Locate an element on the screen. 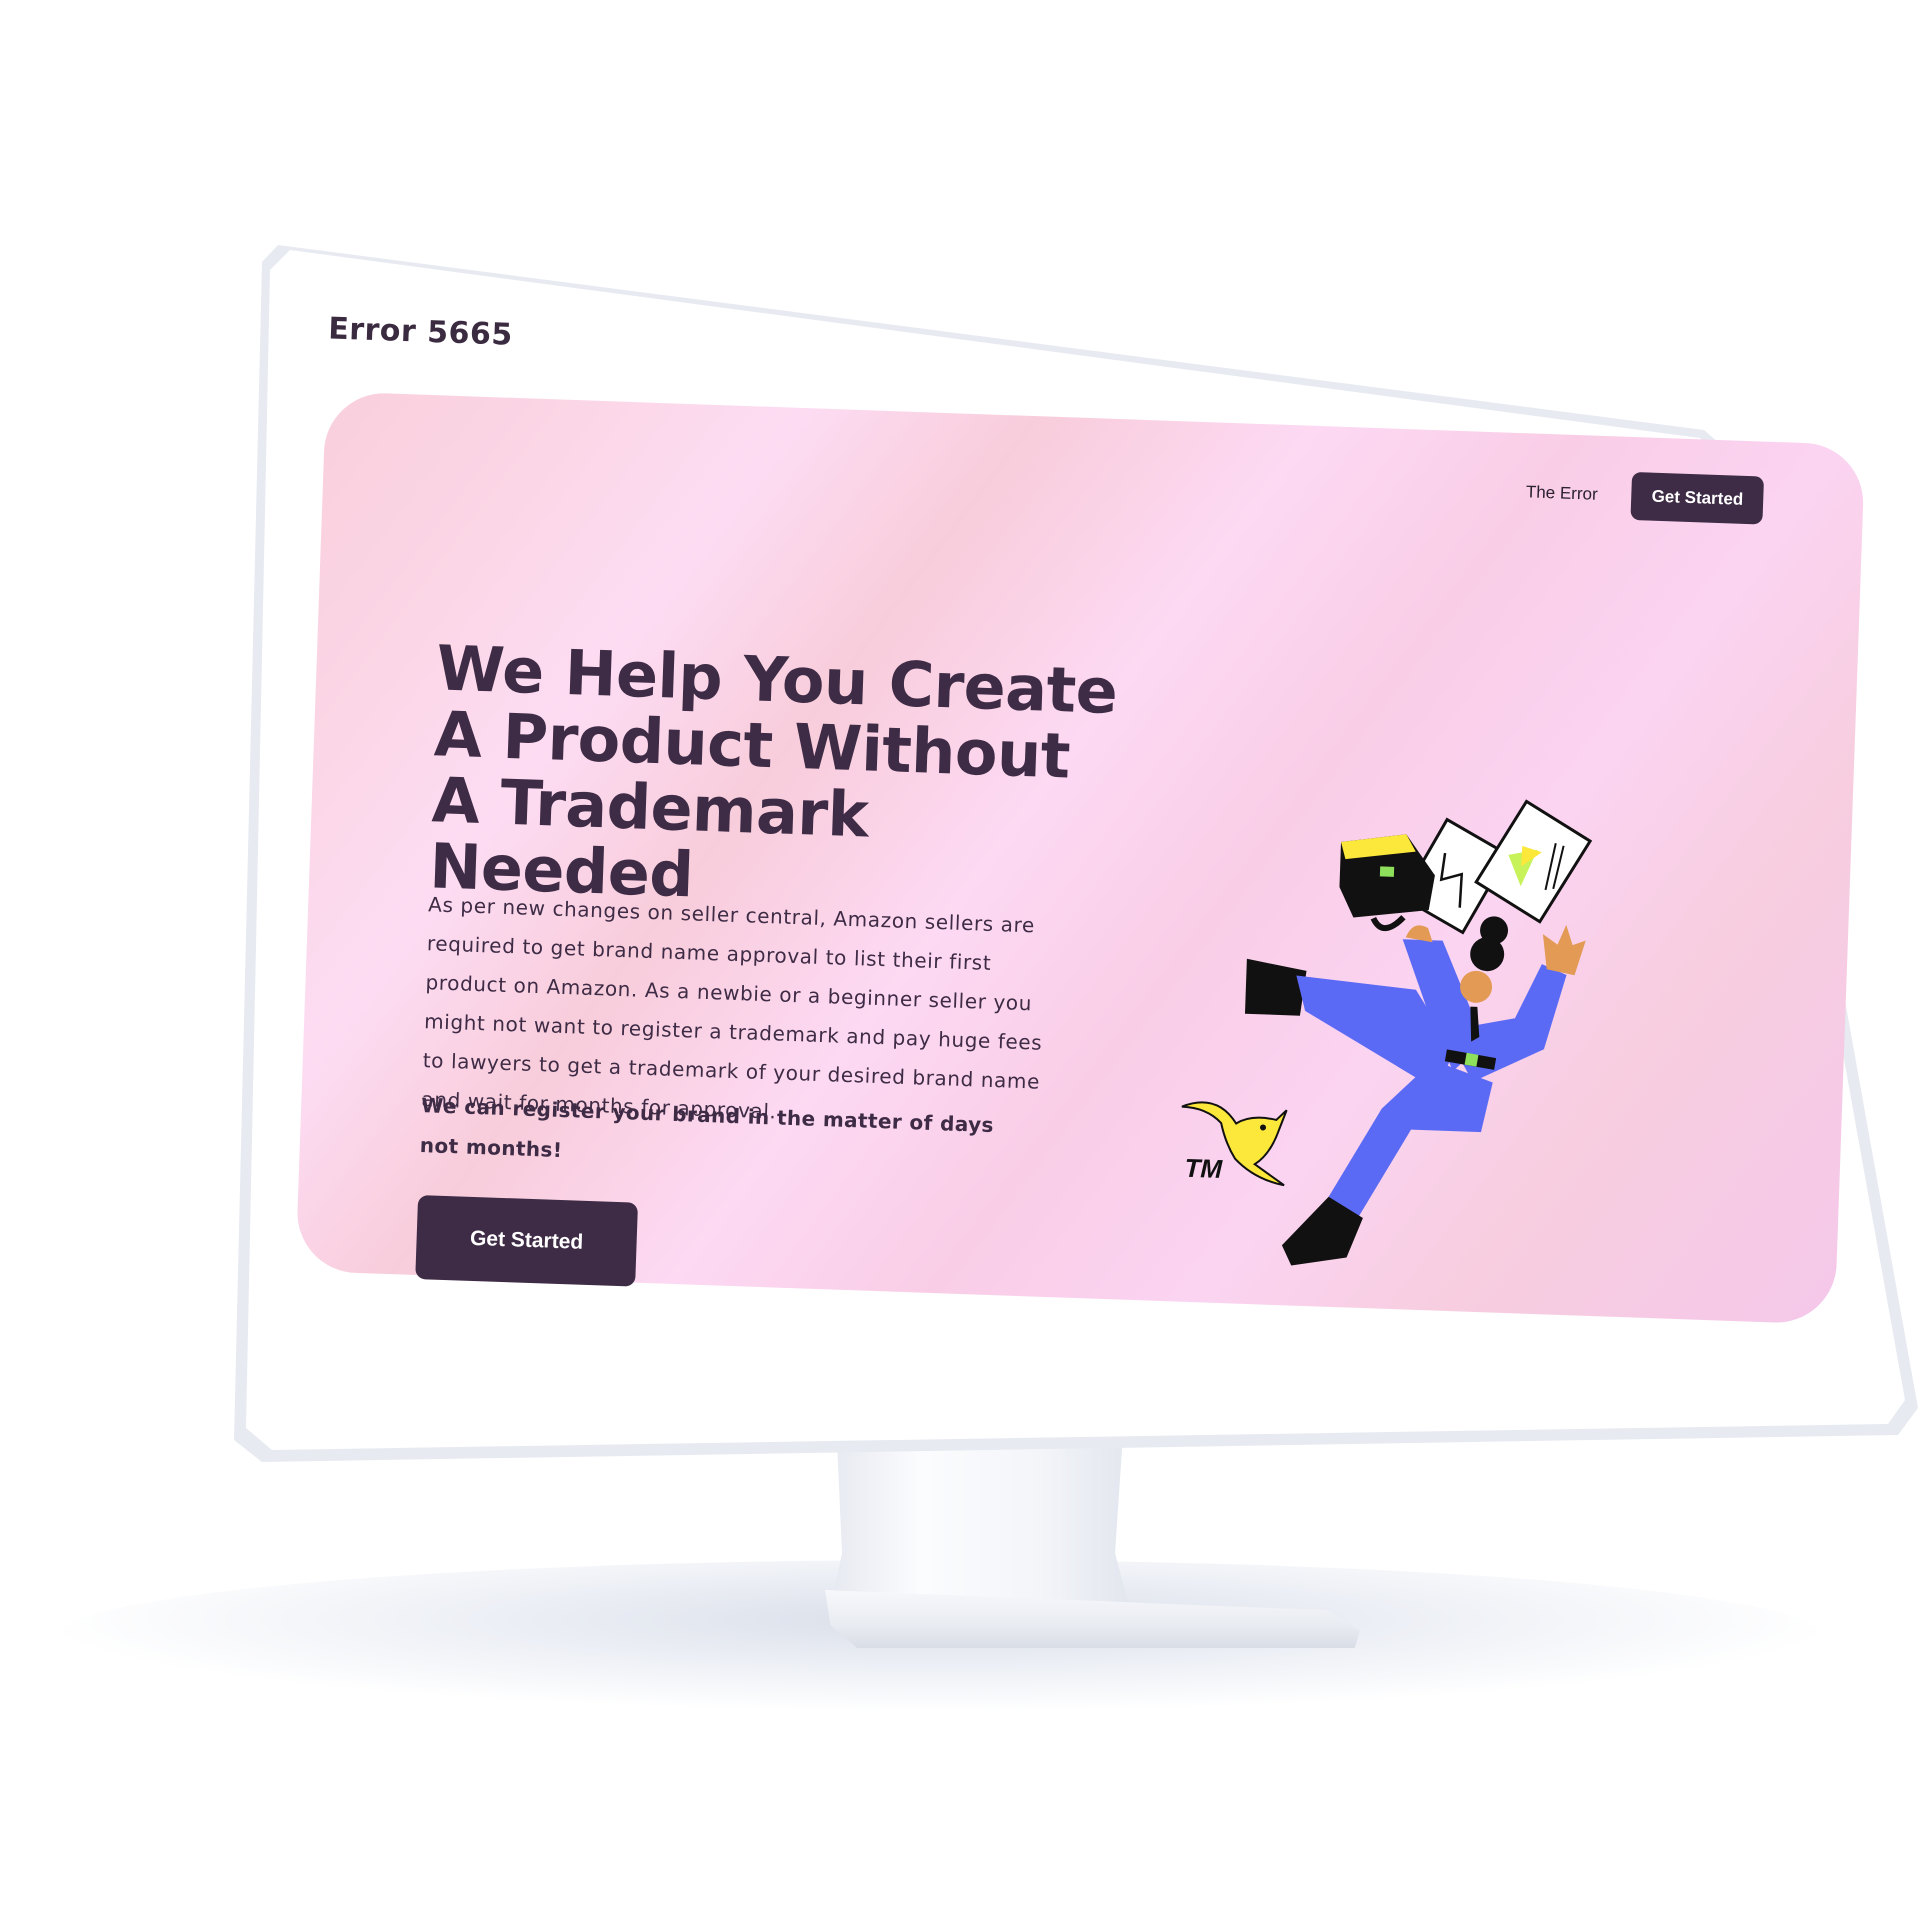  person-figure is located at coordinates (1415, 1091).